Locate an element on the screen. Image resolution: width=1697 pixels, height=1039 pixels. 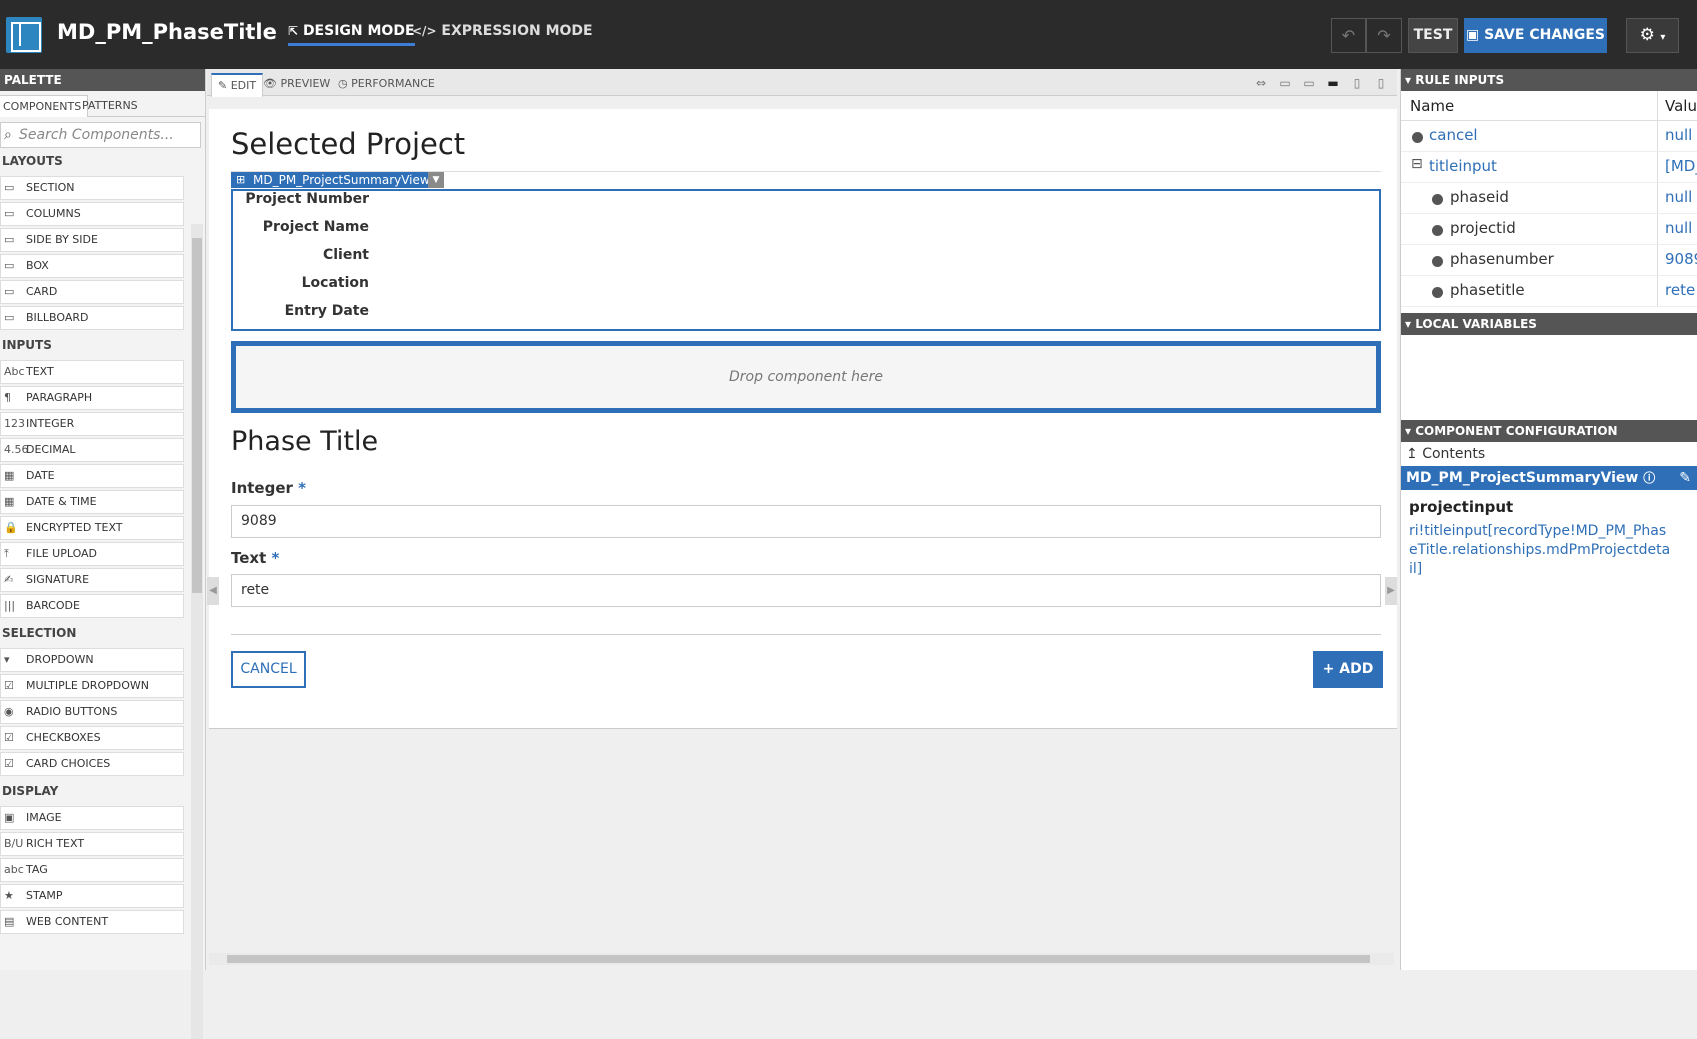
palette-item-web-content: ▤ WEB CONTENT is located at coordinates (92, 922).